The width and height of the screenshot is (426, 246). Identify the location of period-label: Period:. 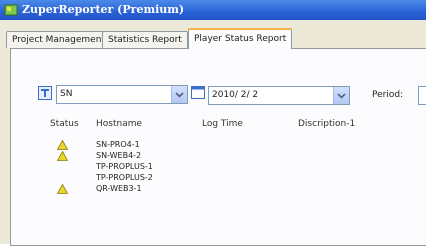
(388, 95).